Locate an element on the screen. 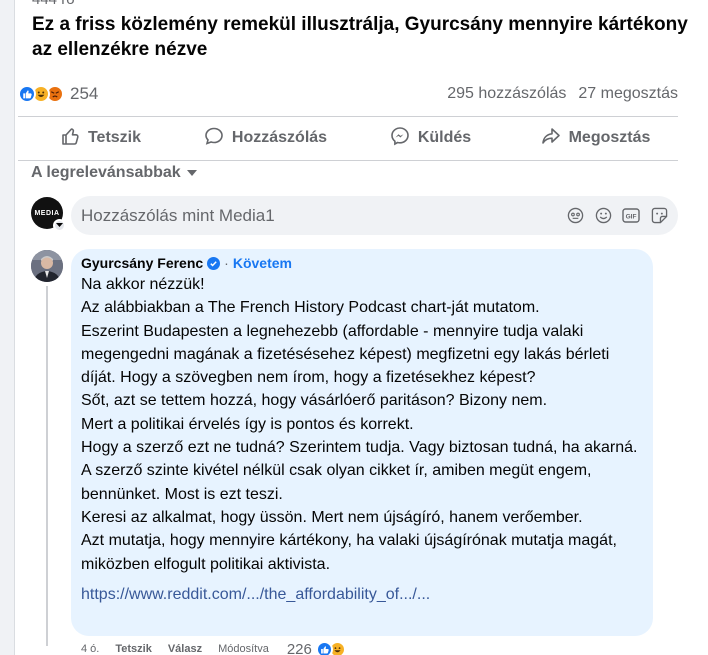 Image resolution: width=708 pixels, height=655 pixels. gif-icon: GIF is located at coordinates (631, 216).